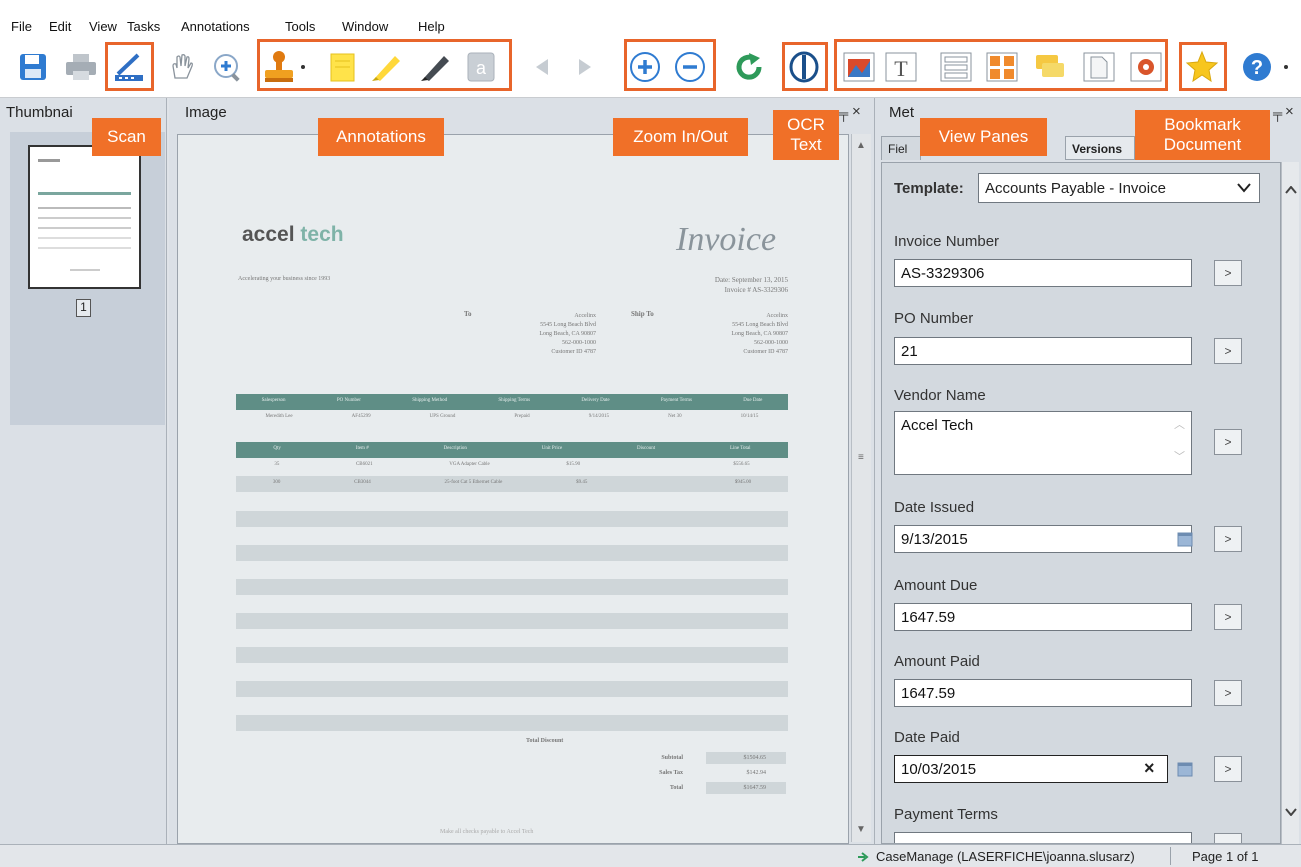 The height and width of the screenshot is (867, 1301). I want to click on date-issued-expand-button: >, so click(1228, 539).